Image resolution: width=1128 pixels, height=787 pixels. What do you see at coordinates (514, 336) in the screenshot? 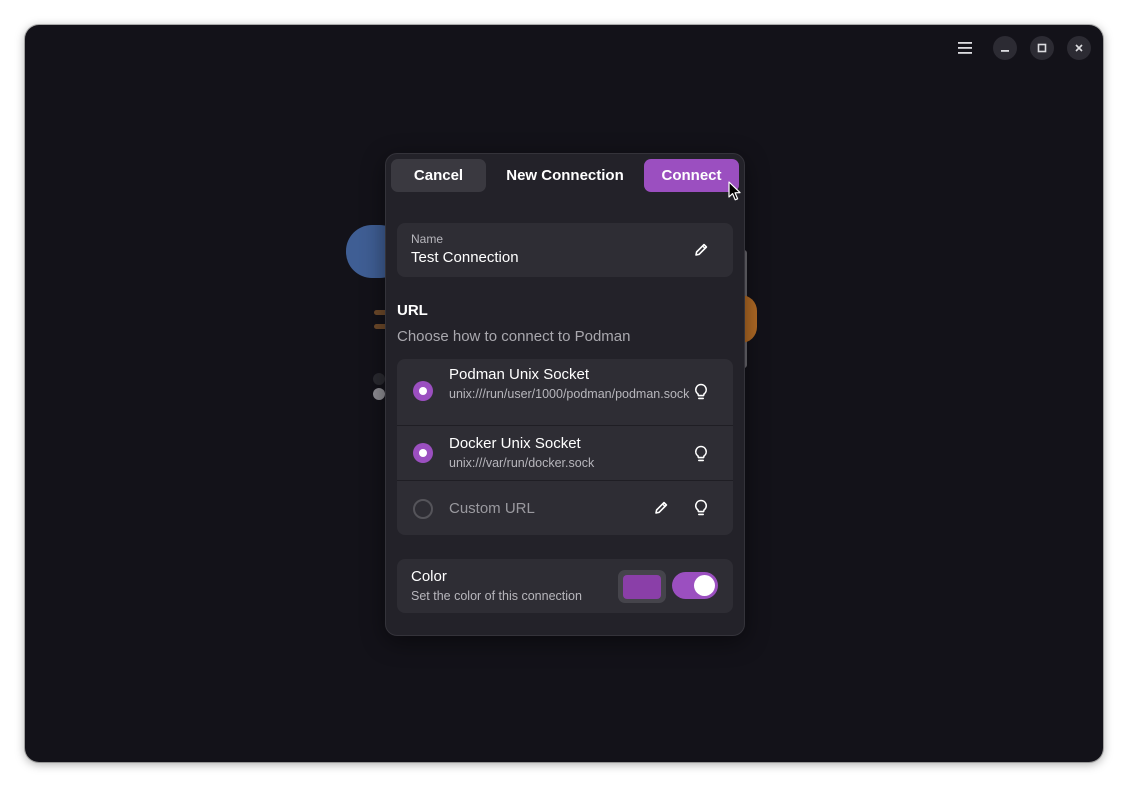
I see `url-section-subtitle: Choose how to connect to Podman` at bounding box center [514, 336].